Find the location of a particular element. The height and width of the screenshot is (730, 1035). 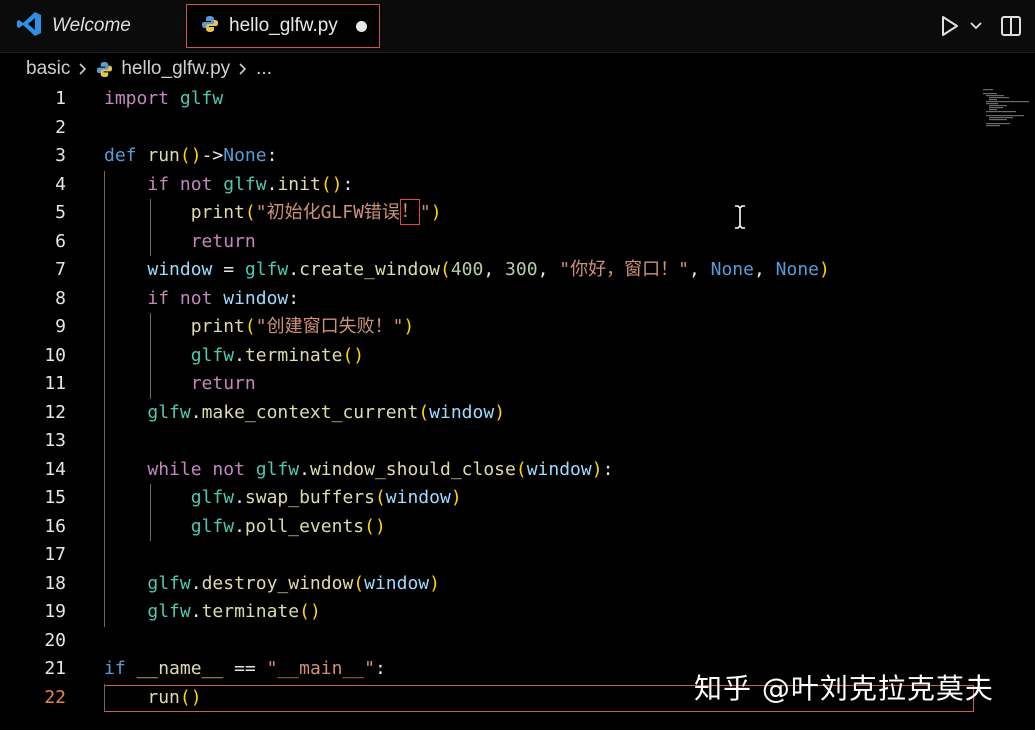

code-line: 15 glfw.swap_buffers(window) is located at coordinates (517, 498).